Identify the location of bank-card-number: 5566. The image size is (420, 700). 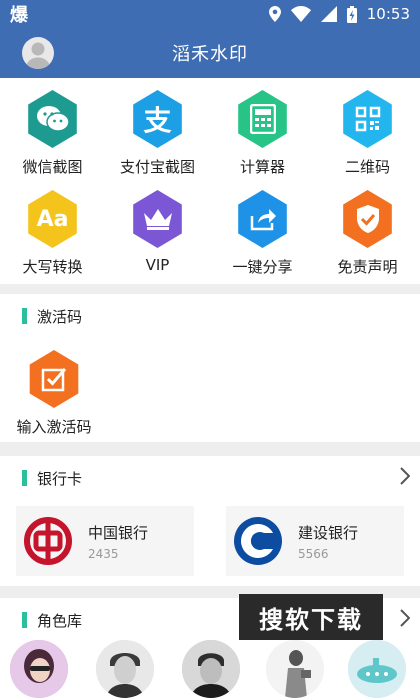
(313, 553).